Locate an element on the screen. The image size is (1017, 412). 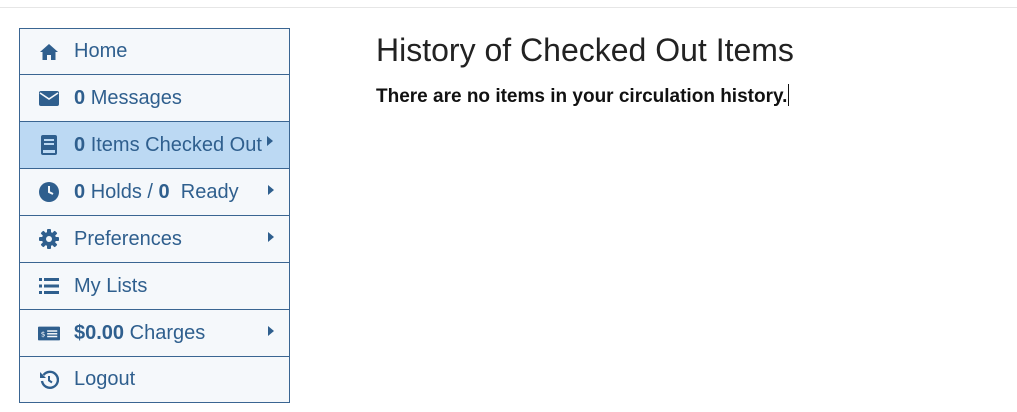
sidebar-item-label: Charges is located at coordinates (167, 332).